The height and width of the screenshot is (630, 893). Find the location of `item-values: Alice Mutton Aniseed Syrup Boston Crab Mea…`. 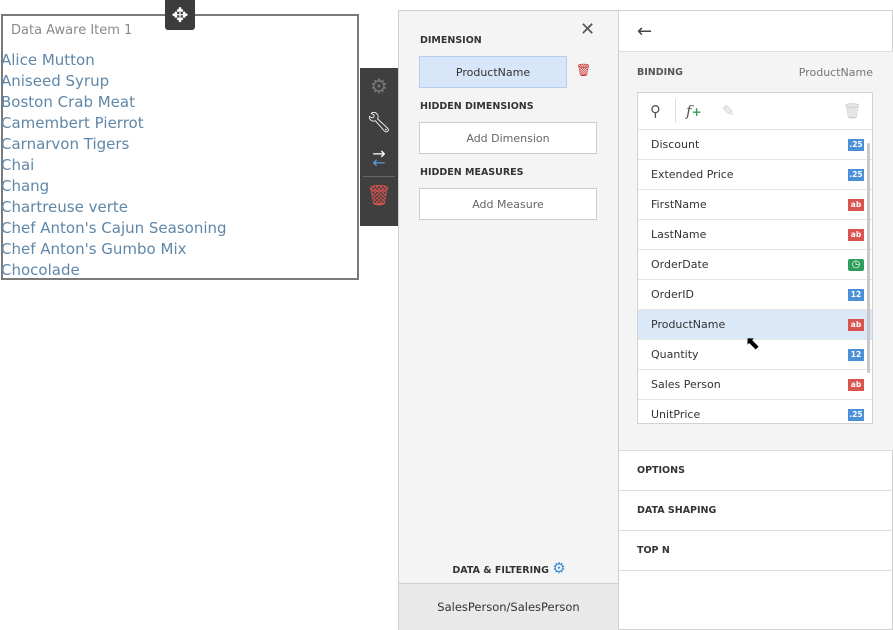

item-values: Alice Mutton Aniseed Syrup Boston Crab Mea… is located at coordinates (114, 165).